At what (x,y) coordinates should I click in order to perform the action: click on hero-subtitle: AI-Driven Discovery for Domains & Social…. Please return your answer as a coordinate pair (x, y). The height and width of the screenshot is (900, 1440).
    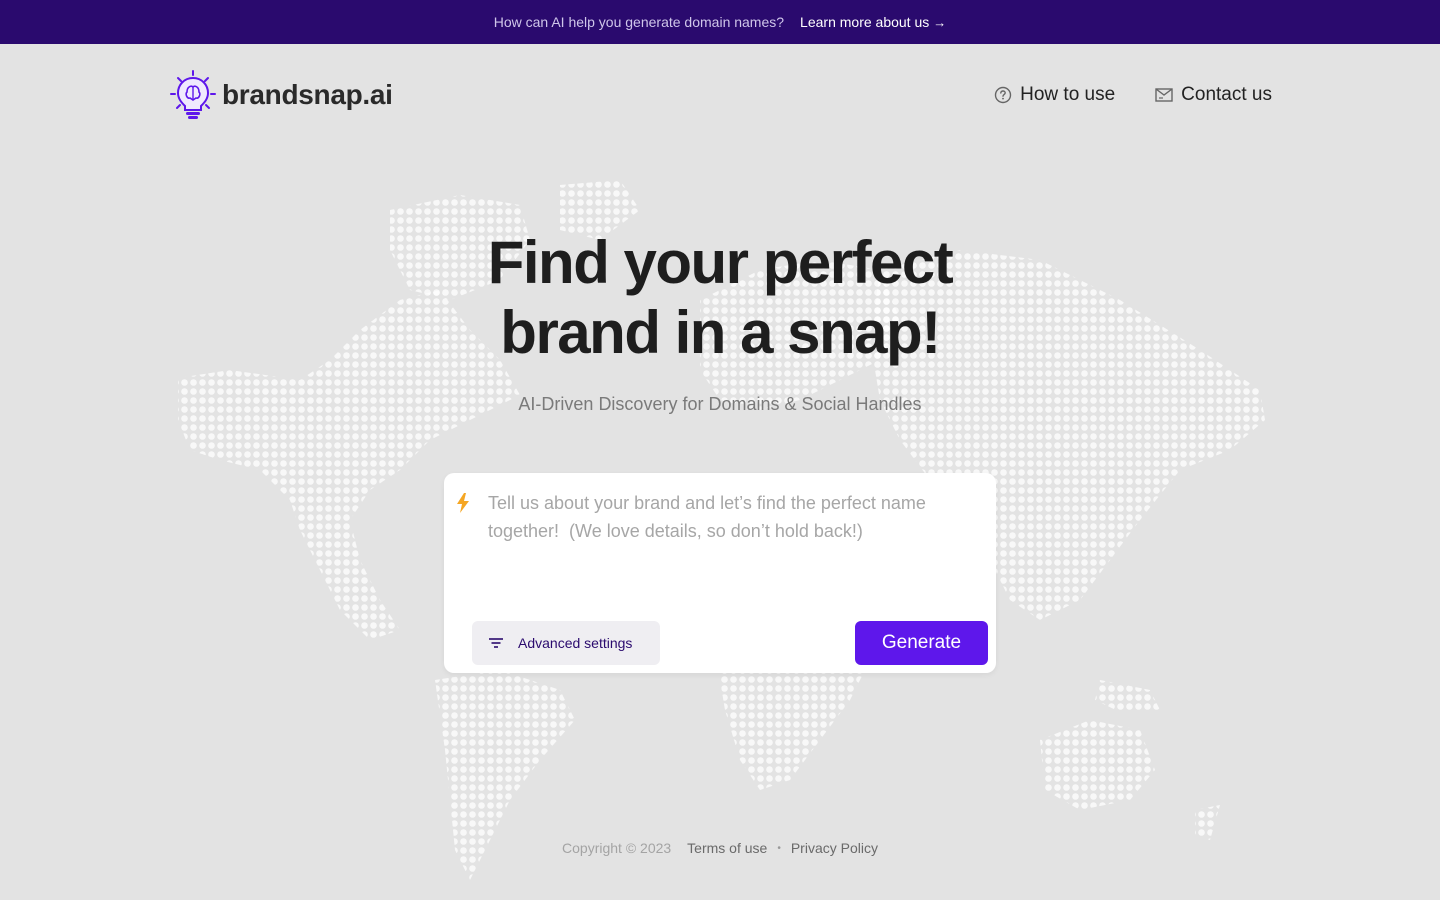
    Looking at the image, I should click on (720, 404).